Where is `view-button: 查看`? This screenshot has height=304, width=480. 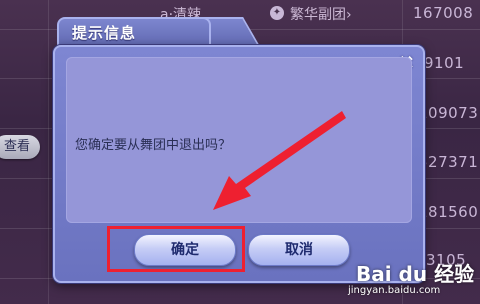 view-button: 查看 is located at coordinates (20, 147).